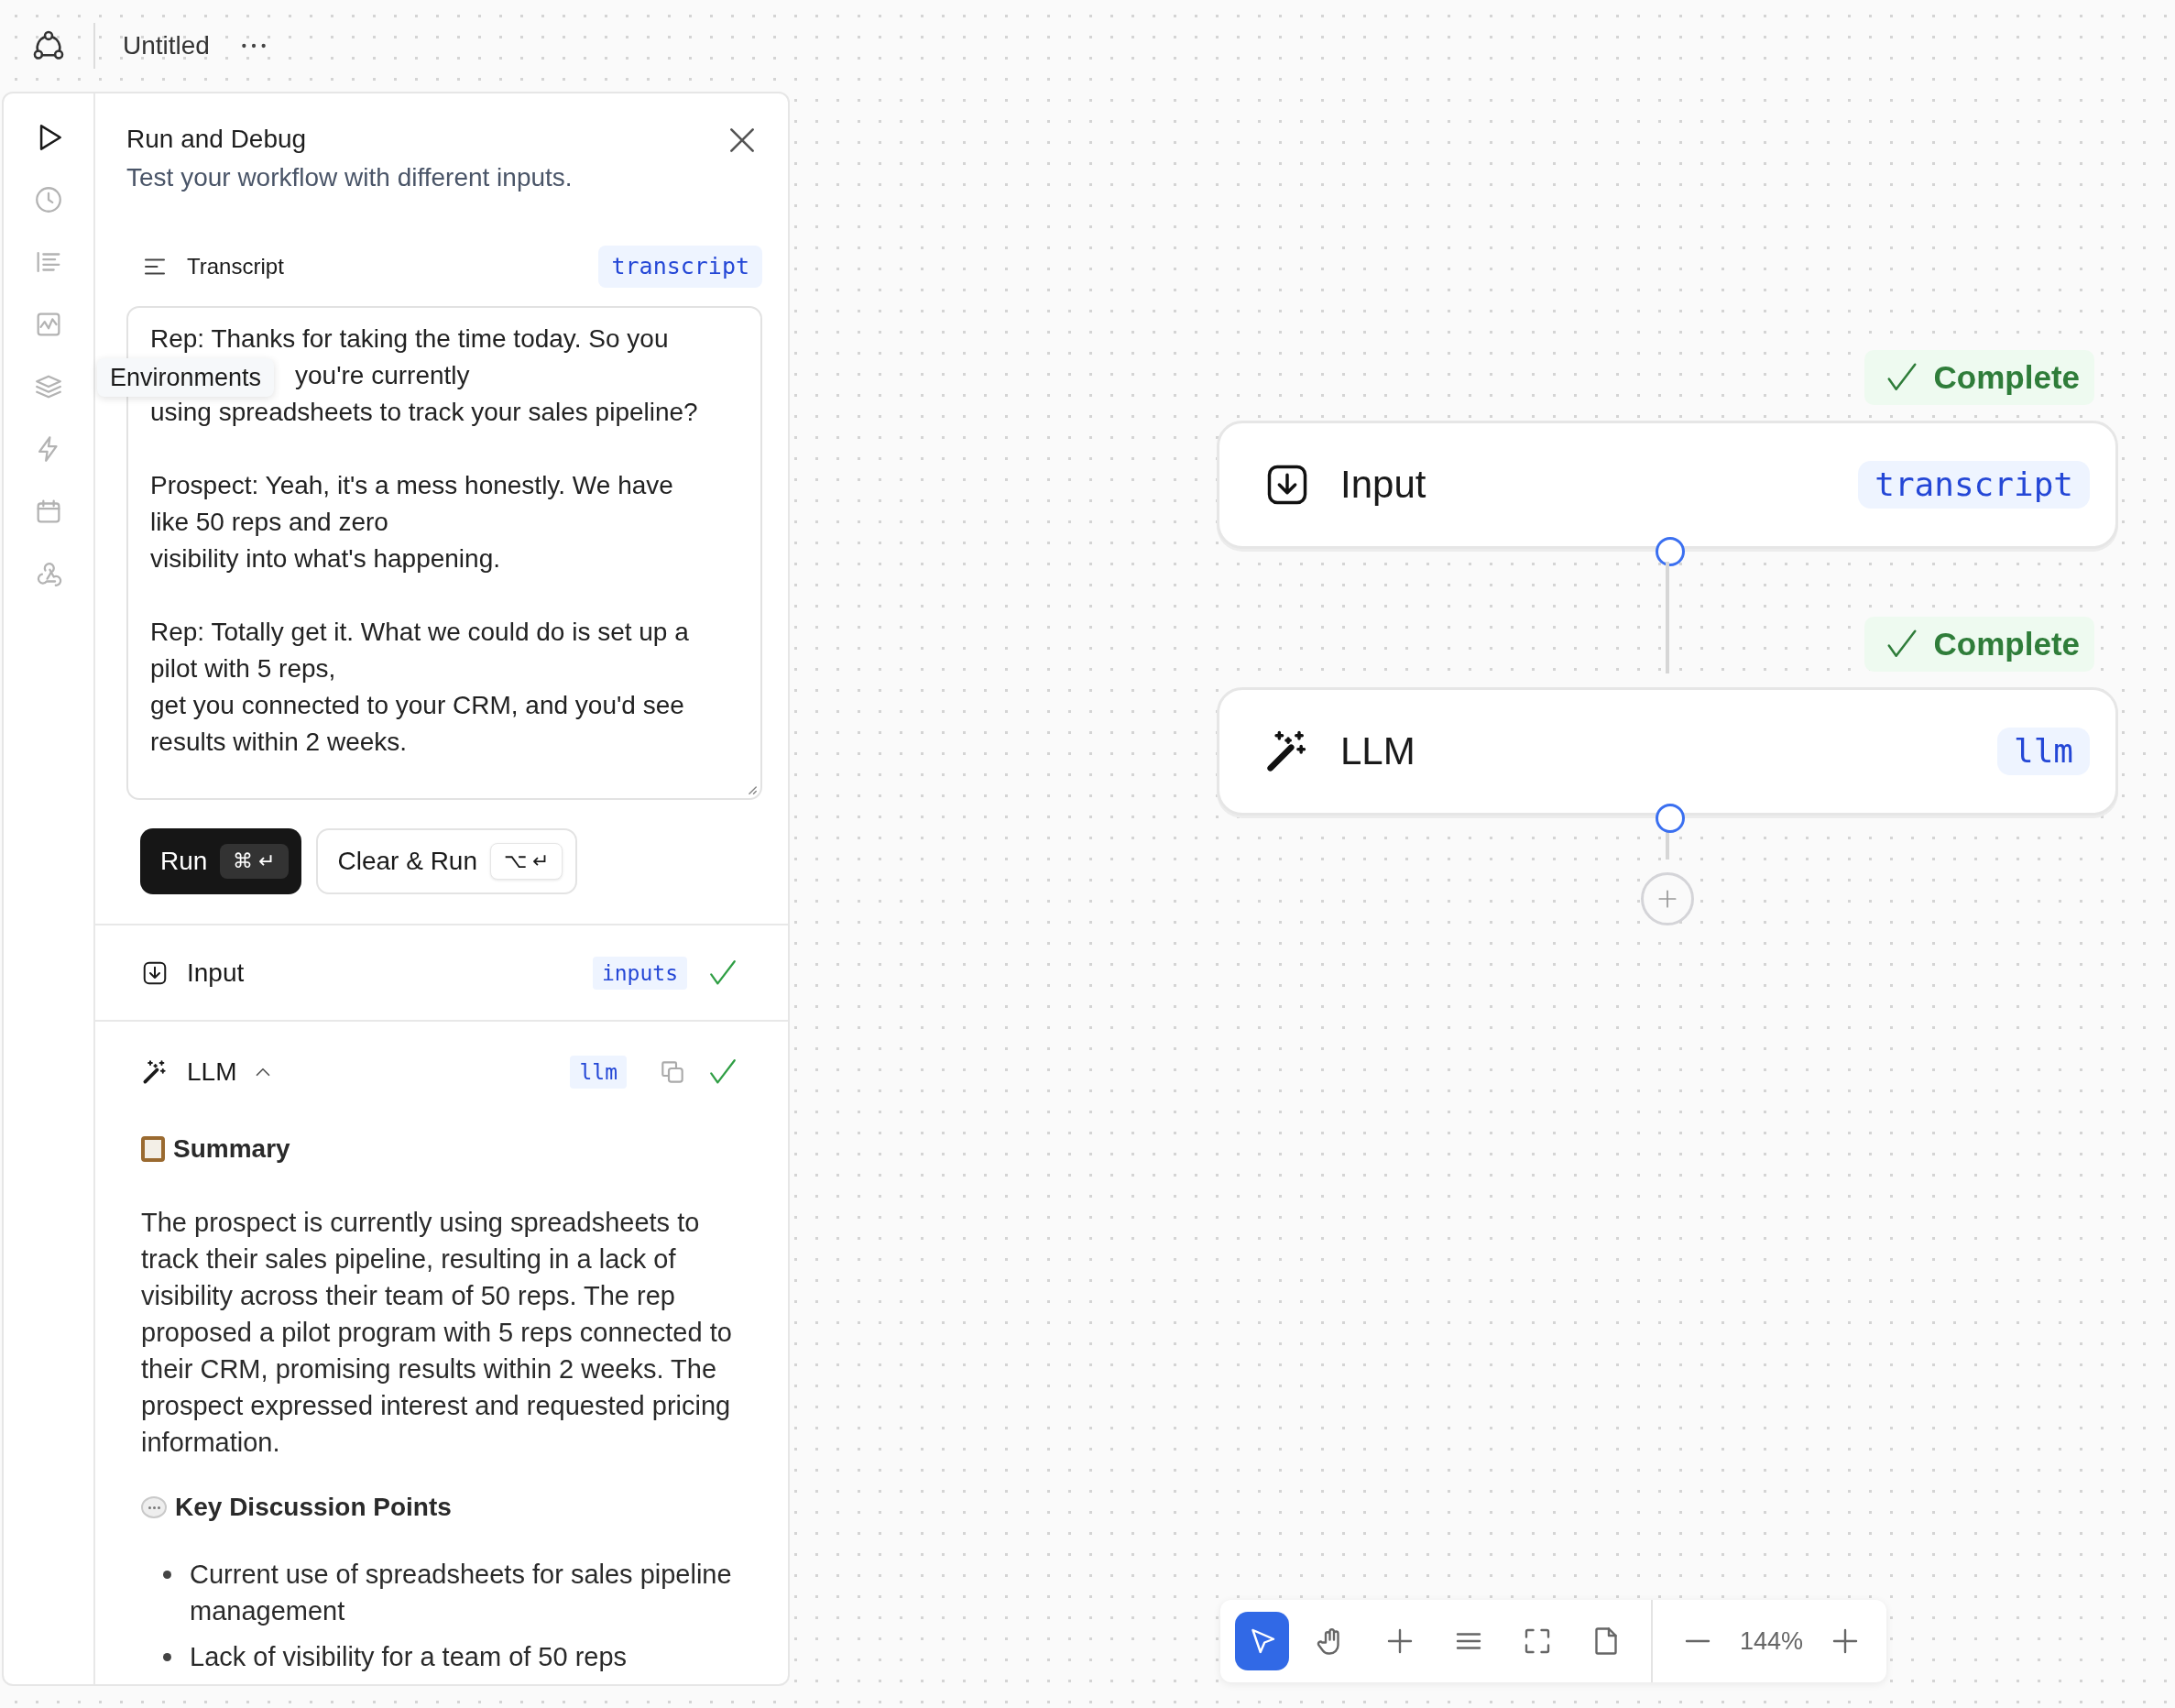  I want to click on summary-paragraph: The prospect is currently using spreadsheets to track their sales pipeline, resulting in a lack of visibility across their team of 50 reps. The rep proposed a pilot program with 5 reps connected to their CRM, promising results within 2 weeks. The prospect expressed interest and requested pricing information., so click(437, 1333).